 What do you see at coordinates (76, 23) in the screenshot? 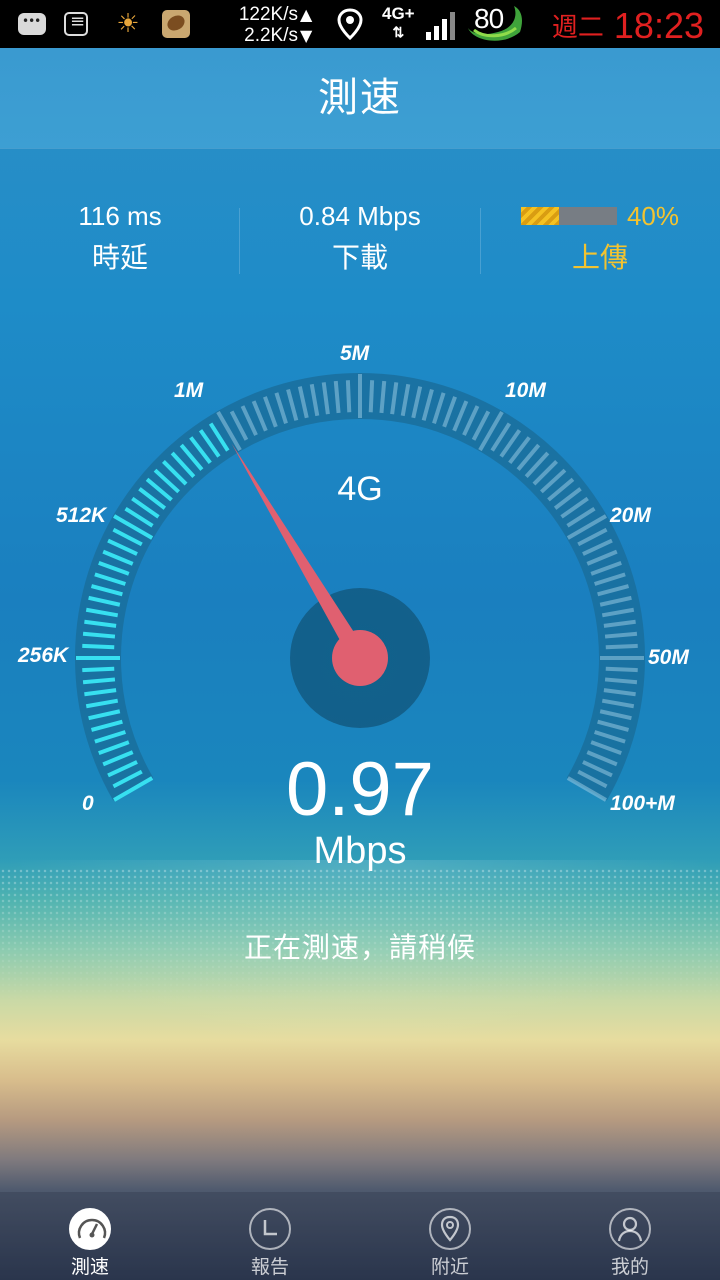
I see `list-notification-icon` at bounding box center [76, 23].